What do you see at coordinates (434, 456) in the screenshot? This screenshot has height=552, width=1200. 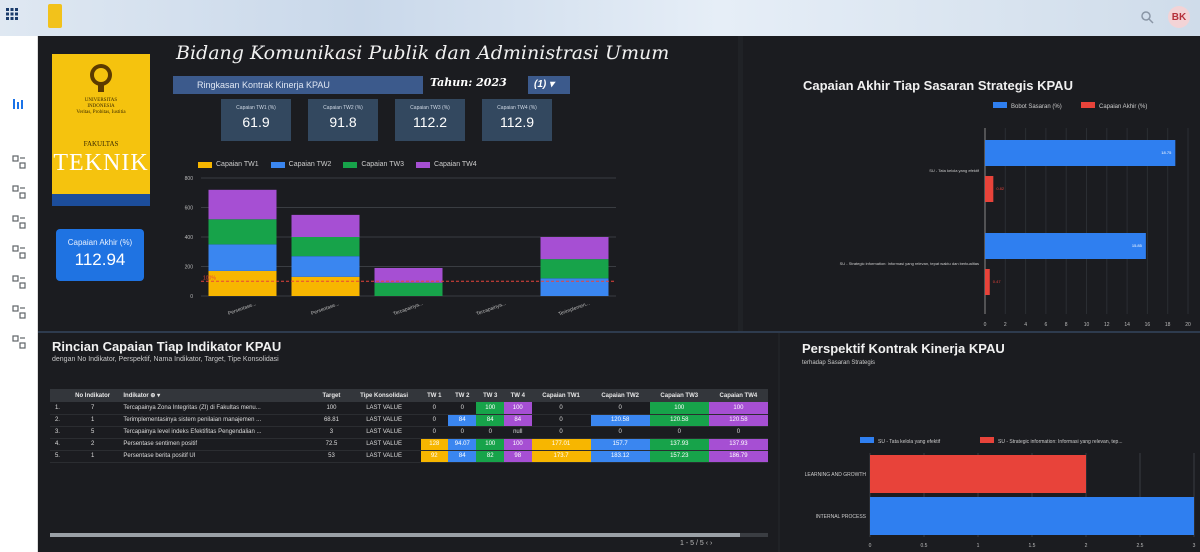 I see `table-cell: 92` at bounding box center [434, 456].